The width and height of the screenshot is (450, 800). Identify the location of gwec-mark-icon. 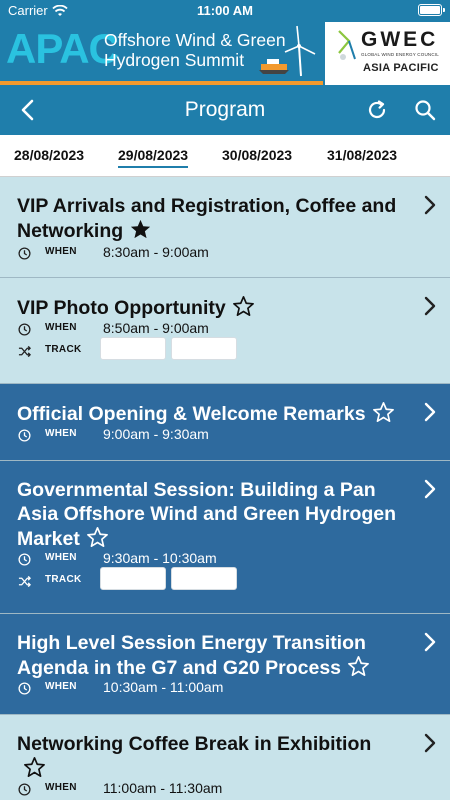
(347, 45).